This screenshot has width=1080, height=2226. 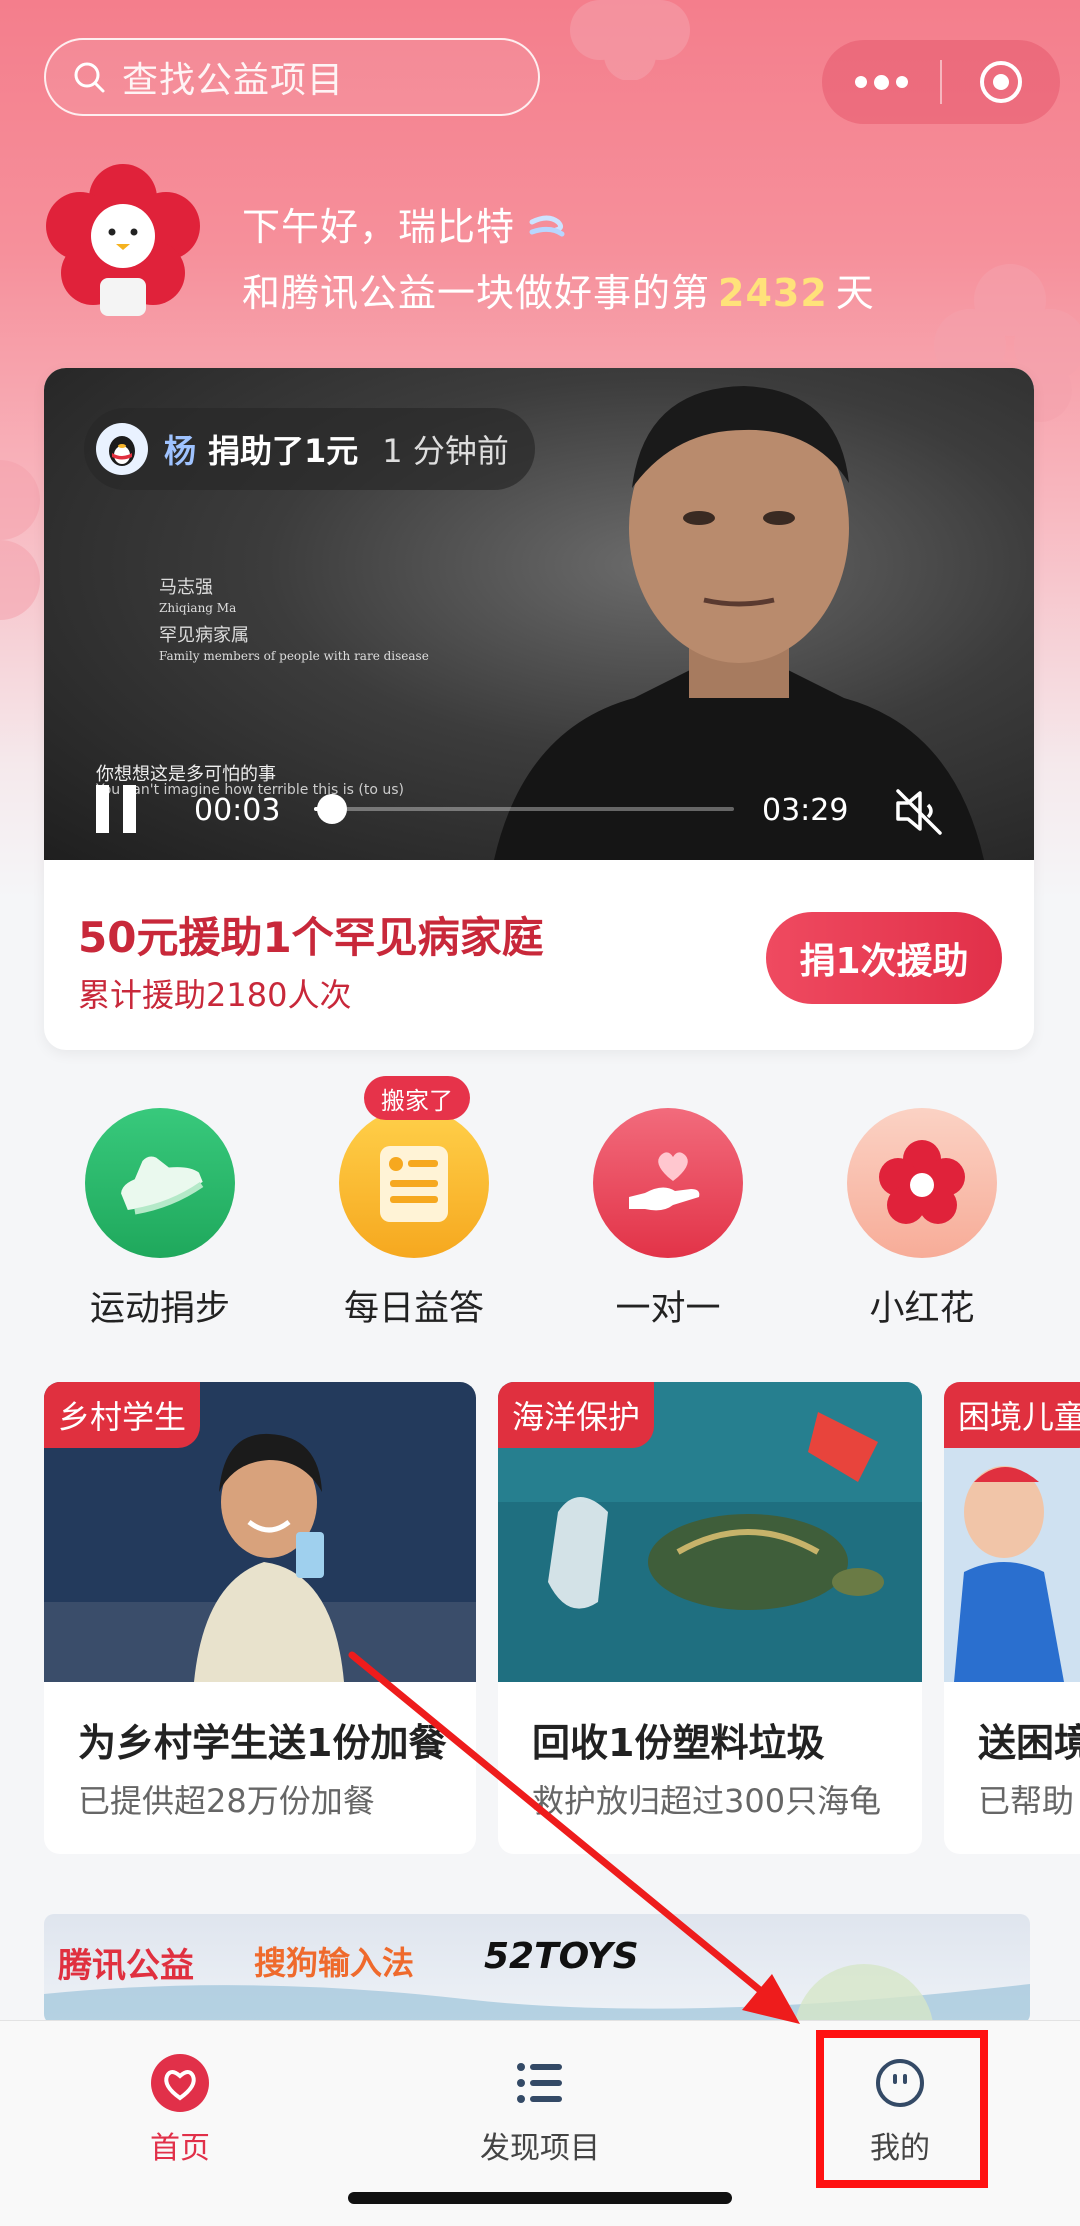 I want to click on qq-penguin-icon, so click(x=122, y=451).